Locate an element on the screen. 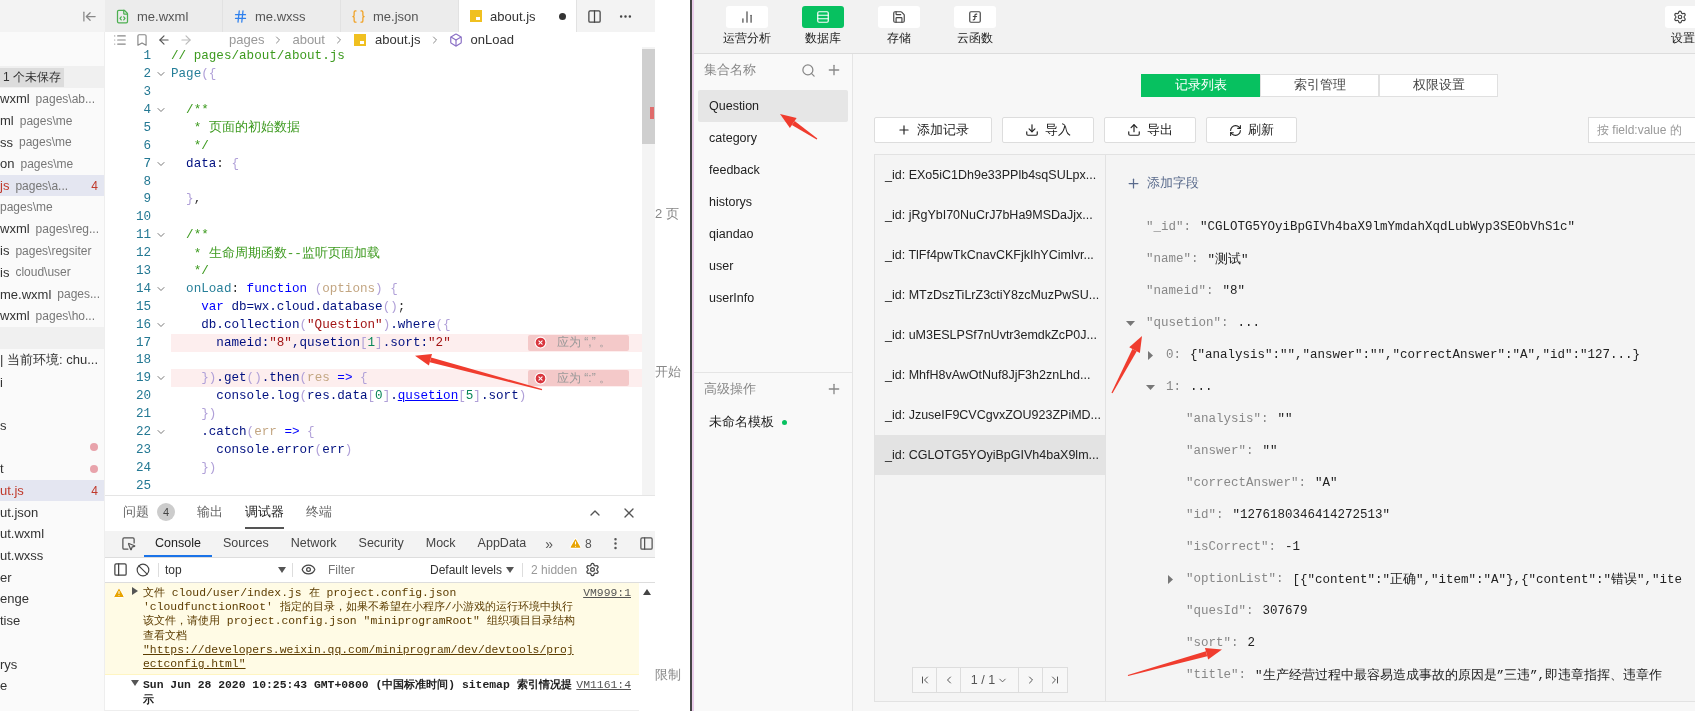 Image resolution: width=1695 pixels, height=711 pixels. last-page-icon is located at coordinates (1055, 680).